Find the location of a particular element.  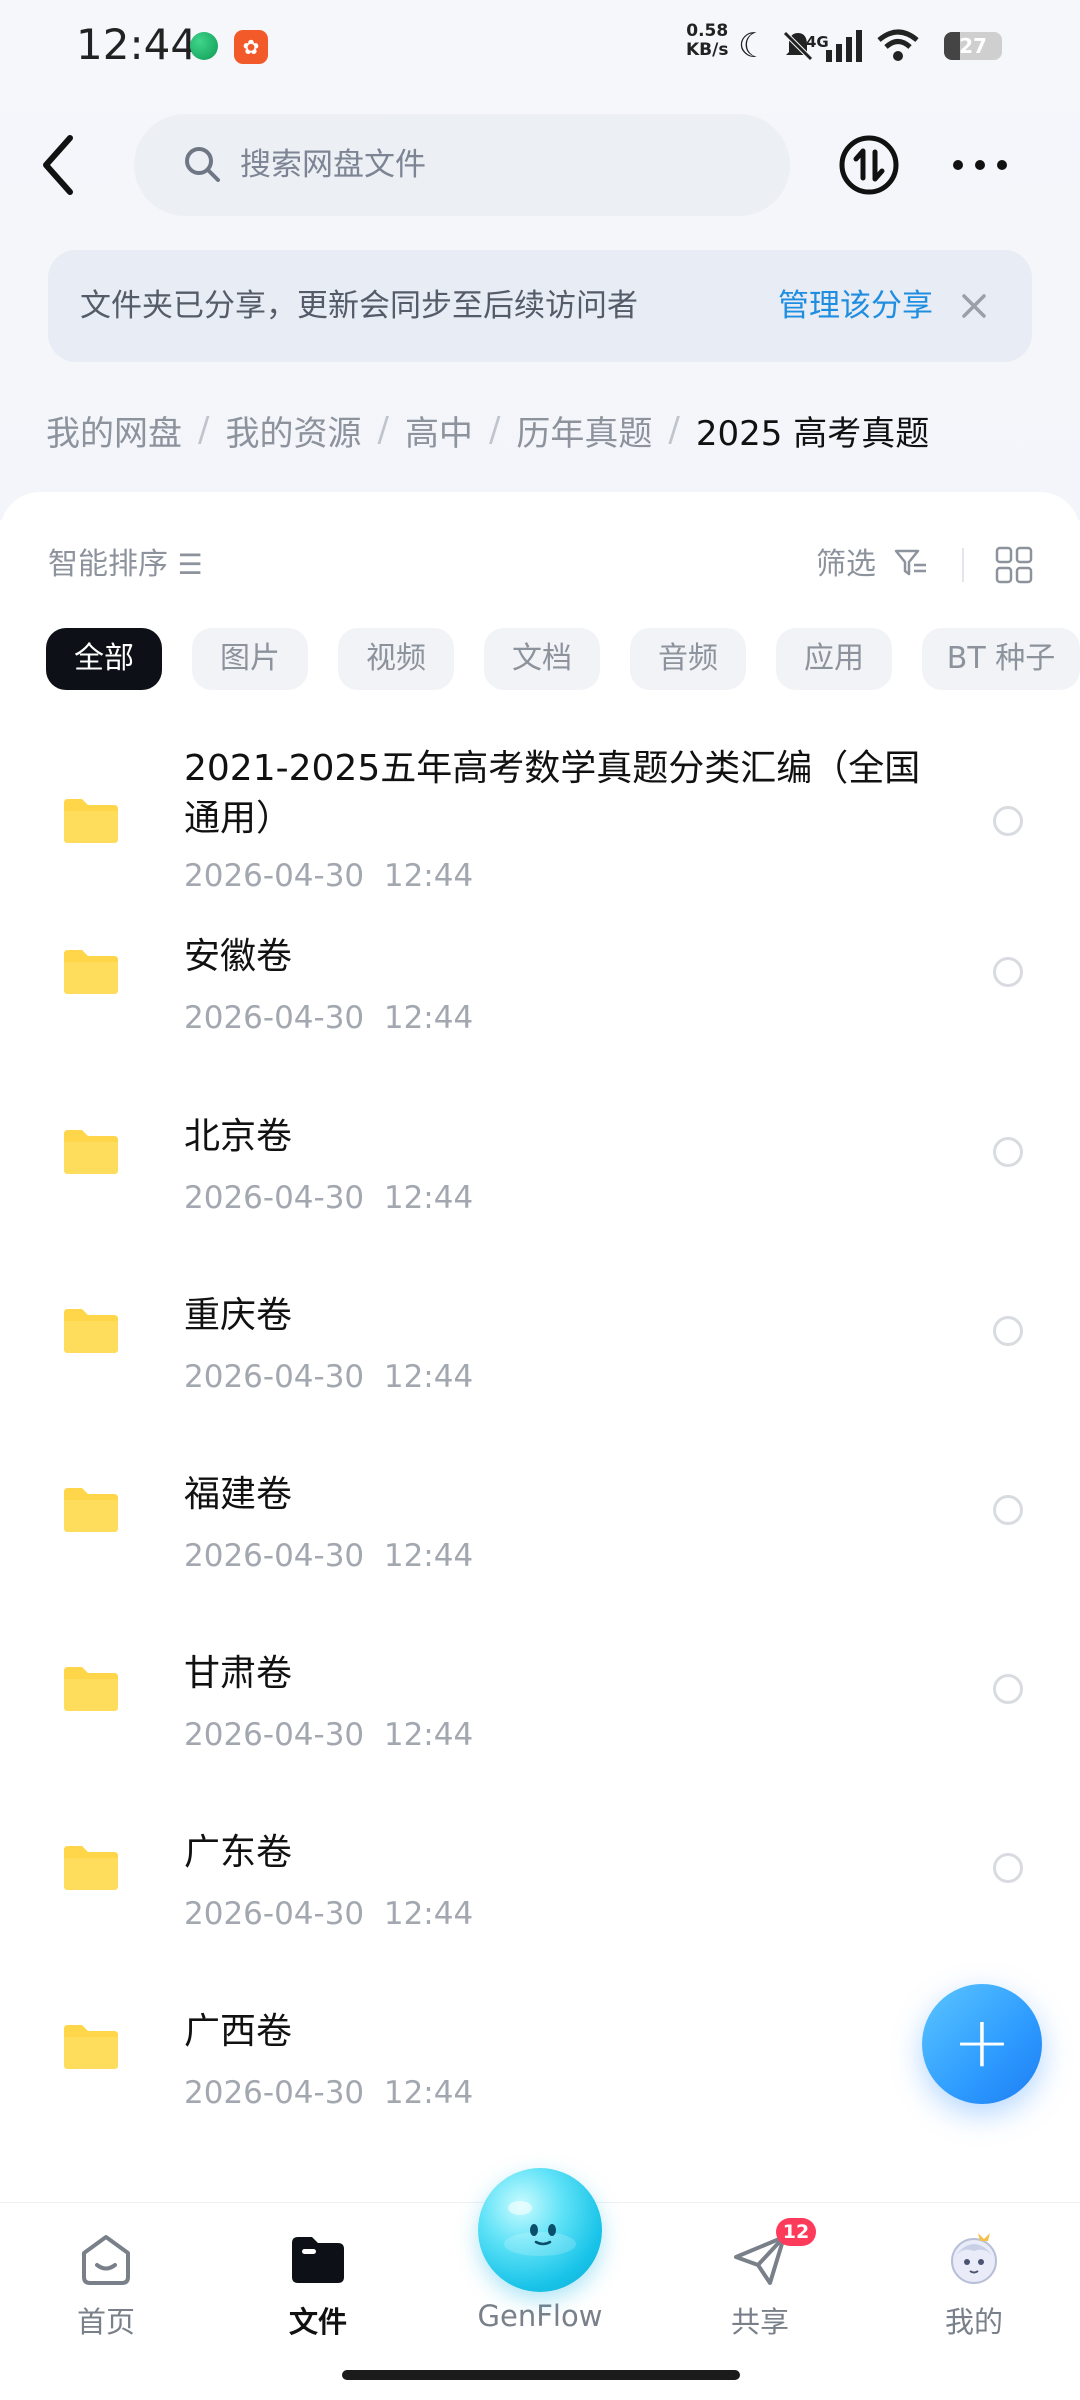

more-icon is located at coordinates (980, 165).